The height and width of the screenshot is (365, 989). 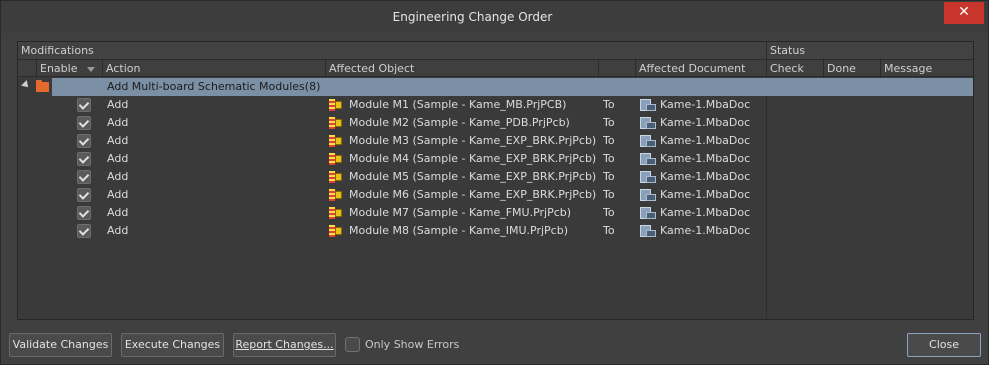 I want to click on group-row: Add Multi-board Schematic Modules(8), so click(x=495, y=87).